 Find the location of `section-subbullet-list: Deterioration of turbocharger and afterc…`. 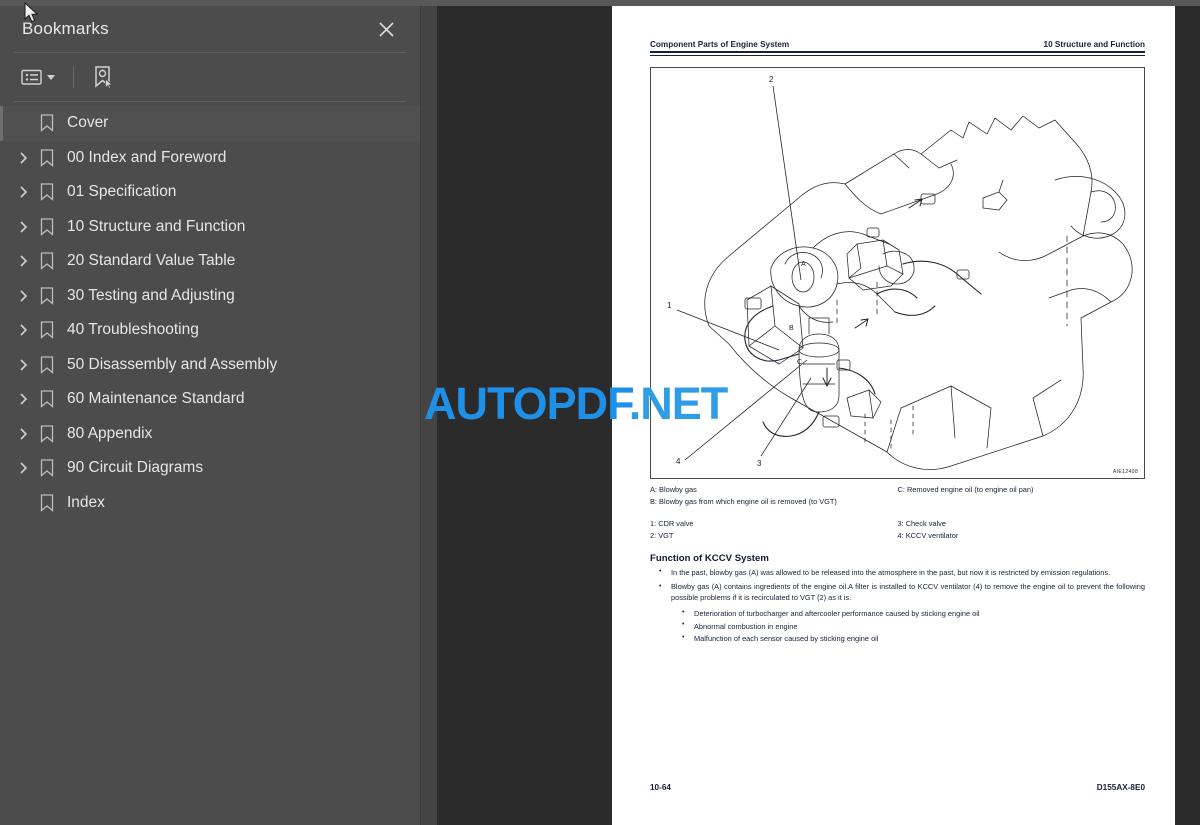

section-subbullet-list: Deterioration of turbocharger and afterc… is located at coordinates (897, 625).